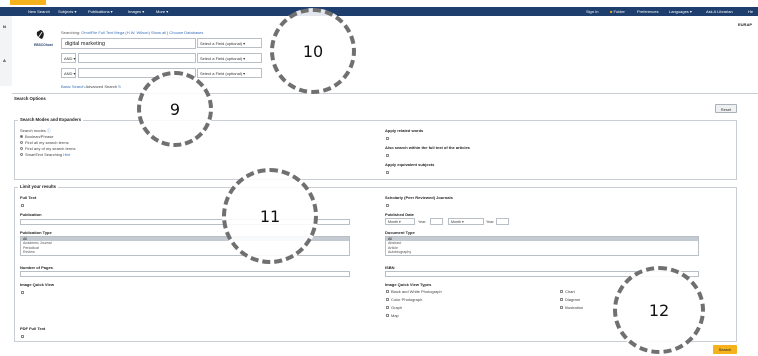  I want to click on year-from-input, so click(436, 221).